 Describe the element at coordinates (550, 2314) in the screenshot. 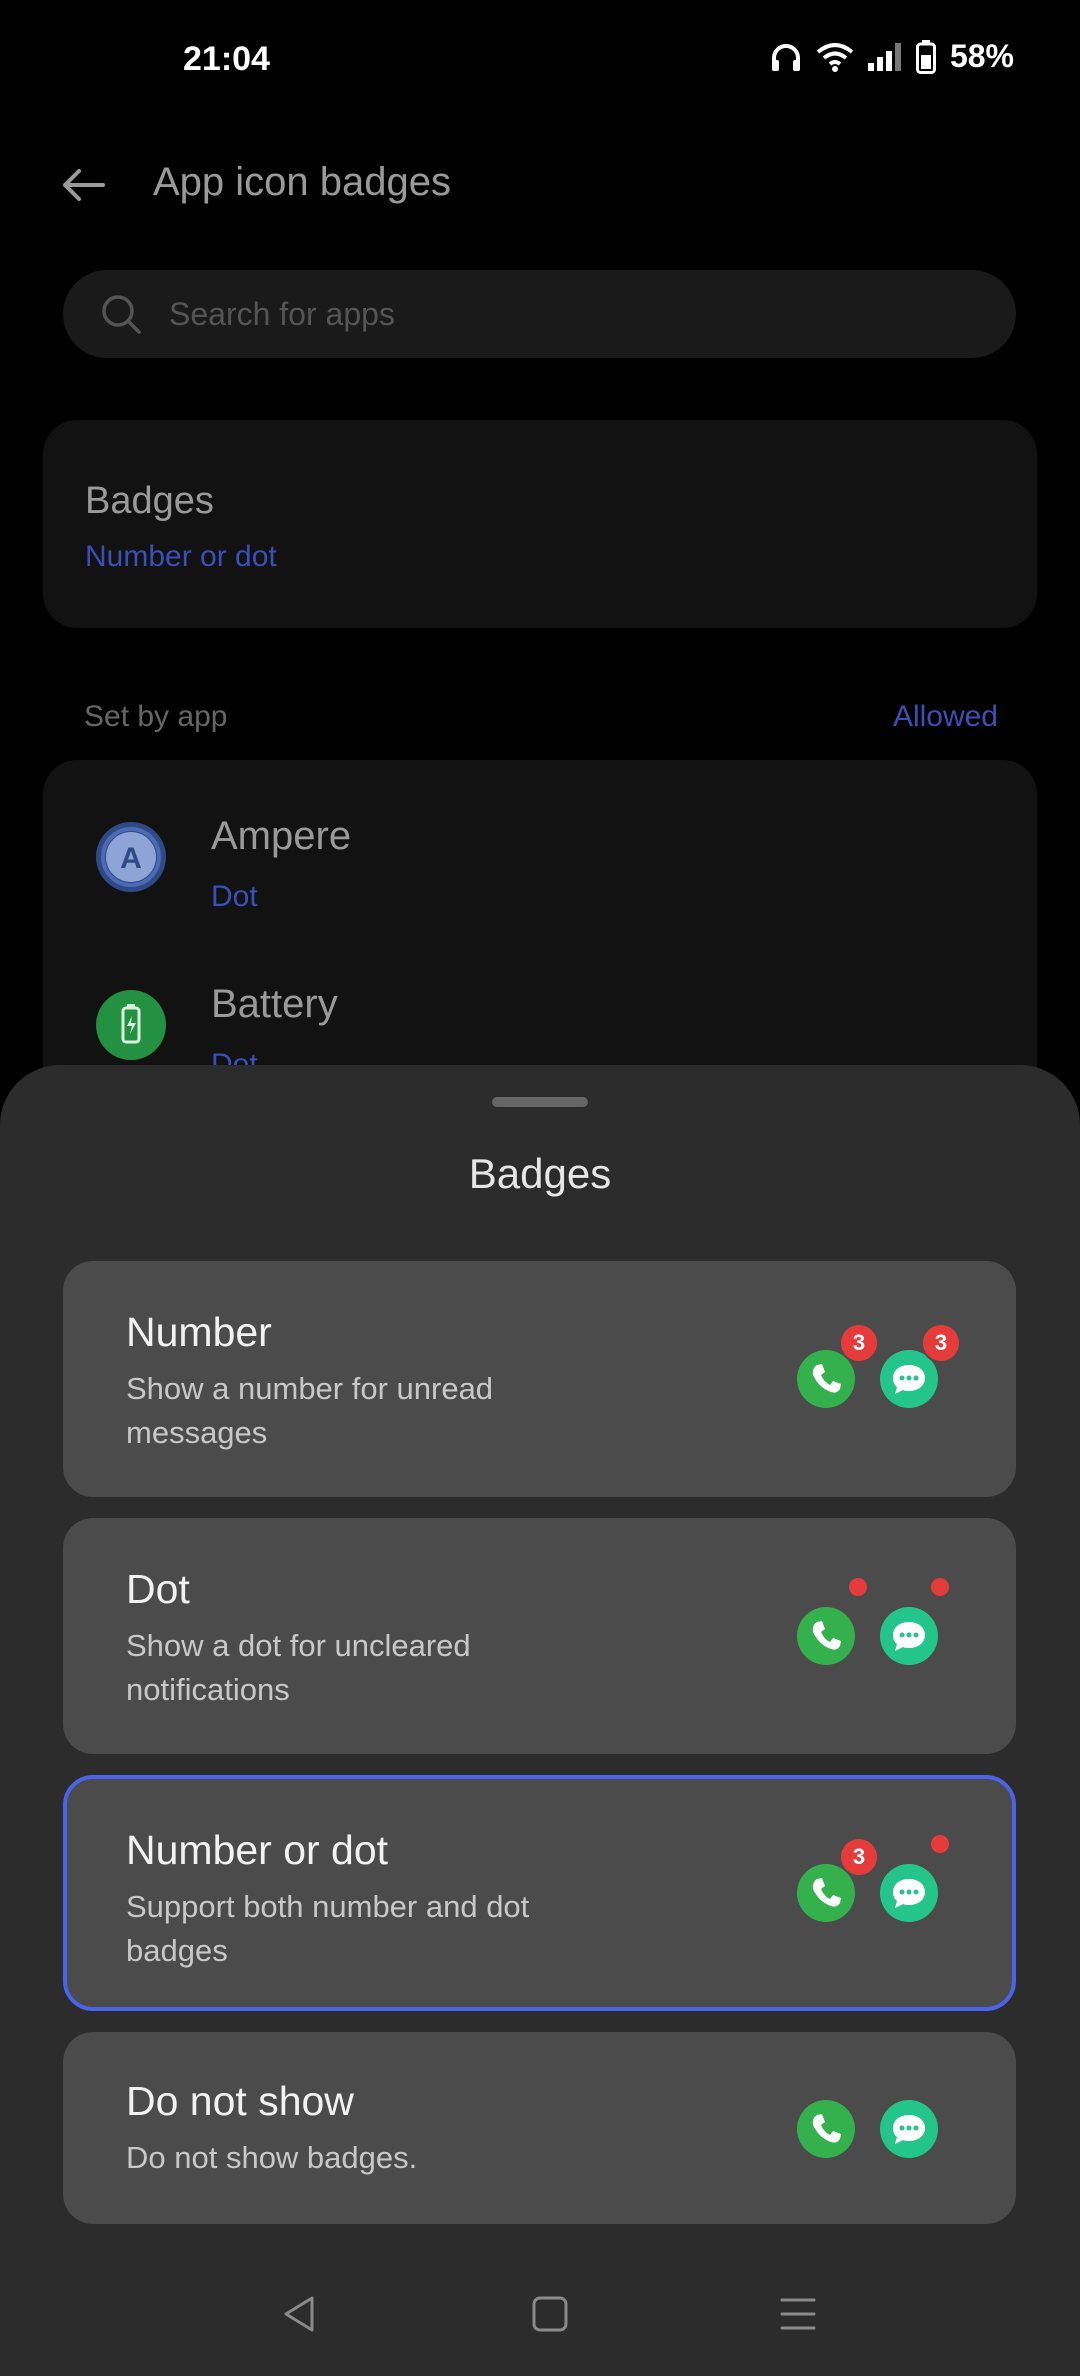

I see `nav-home-icon` at that location.